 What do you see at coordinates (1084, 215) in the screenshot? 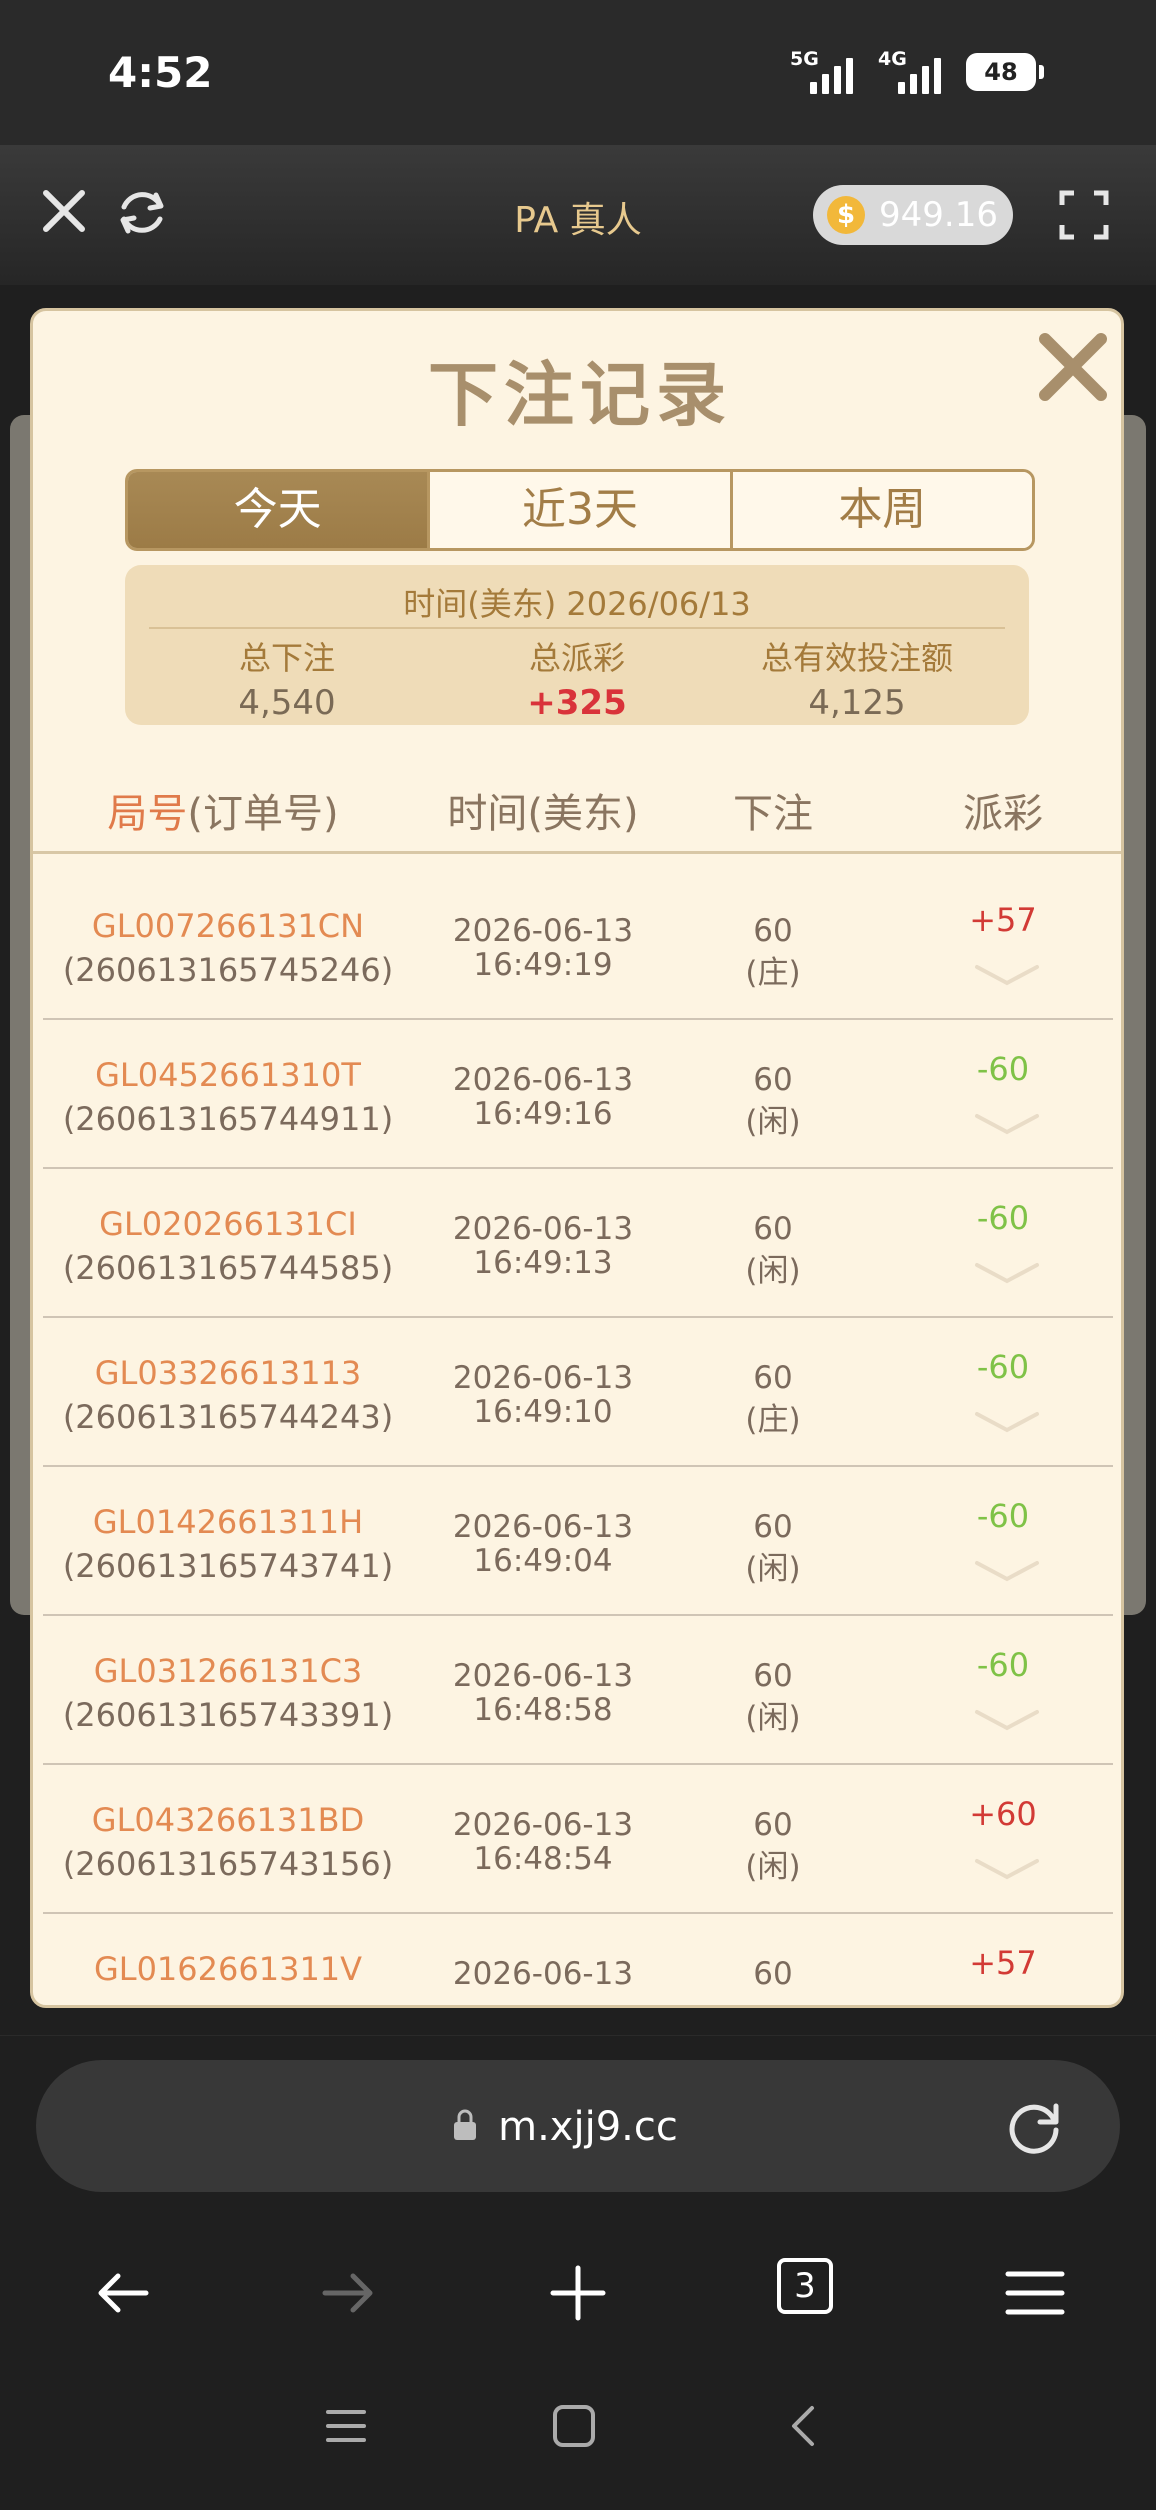
I see `fullscreen-icon` at bounding box center [1084, 215].